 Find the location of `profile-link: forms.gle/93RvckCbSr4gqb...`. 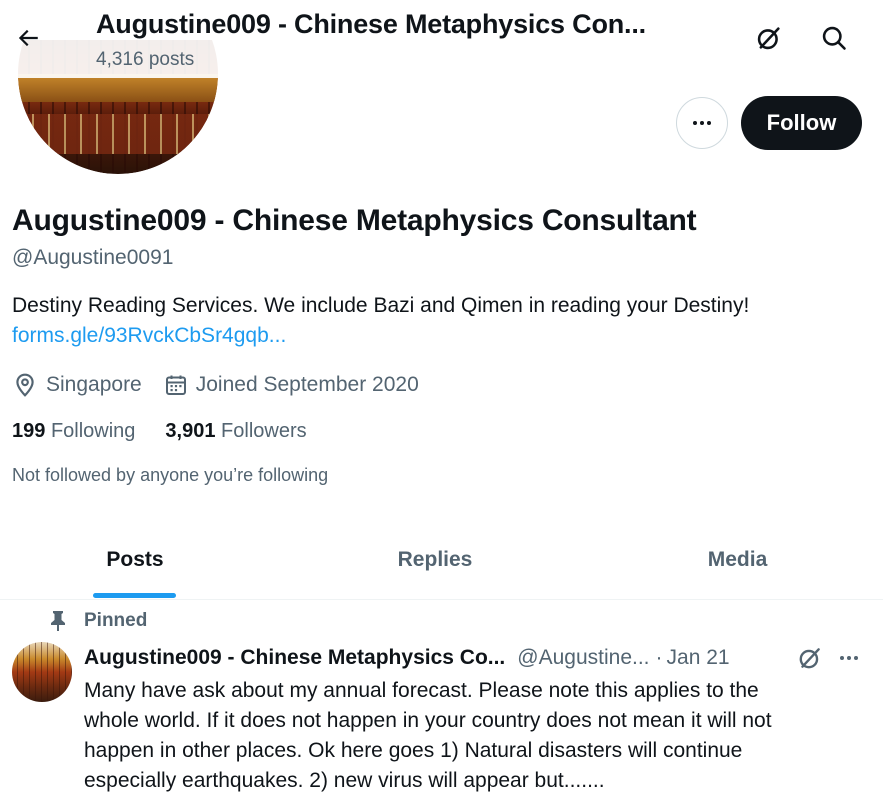

profile-link: forms.gle/93RvckCbSr4gqb... is located at coordinates (149, 336).